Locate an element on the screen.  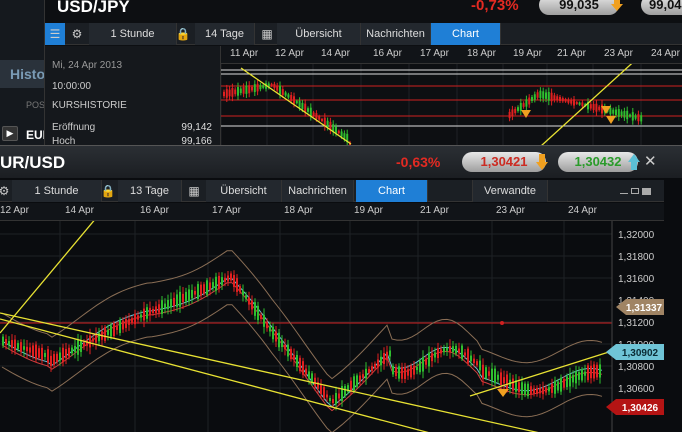
history-tab: Histo is located at coordinates (25, 74).